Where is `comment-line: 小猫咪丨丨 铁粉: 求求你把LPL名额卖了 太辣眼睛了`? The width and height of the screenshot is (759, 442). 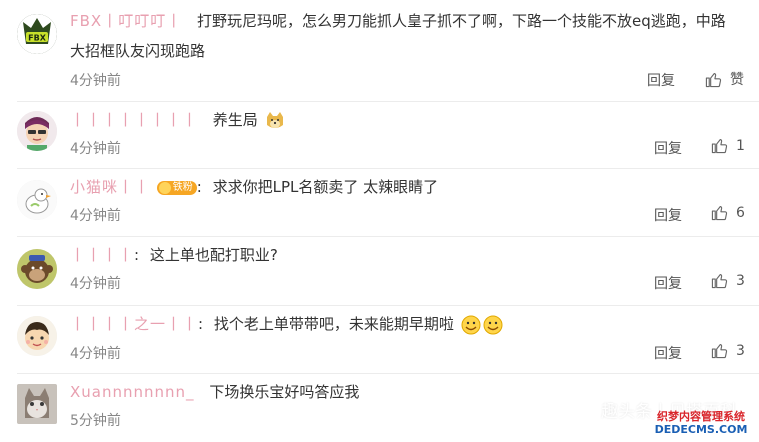 comment-line: 小猫咪丨丨 铁粉: 求求你把LPL名额卖了 太辣眼睛了 is located at coordinates (254, 187).